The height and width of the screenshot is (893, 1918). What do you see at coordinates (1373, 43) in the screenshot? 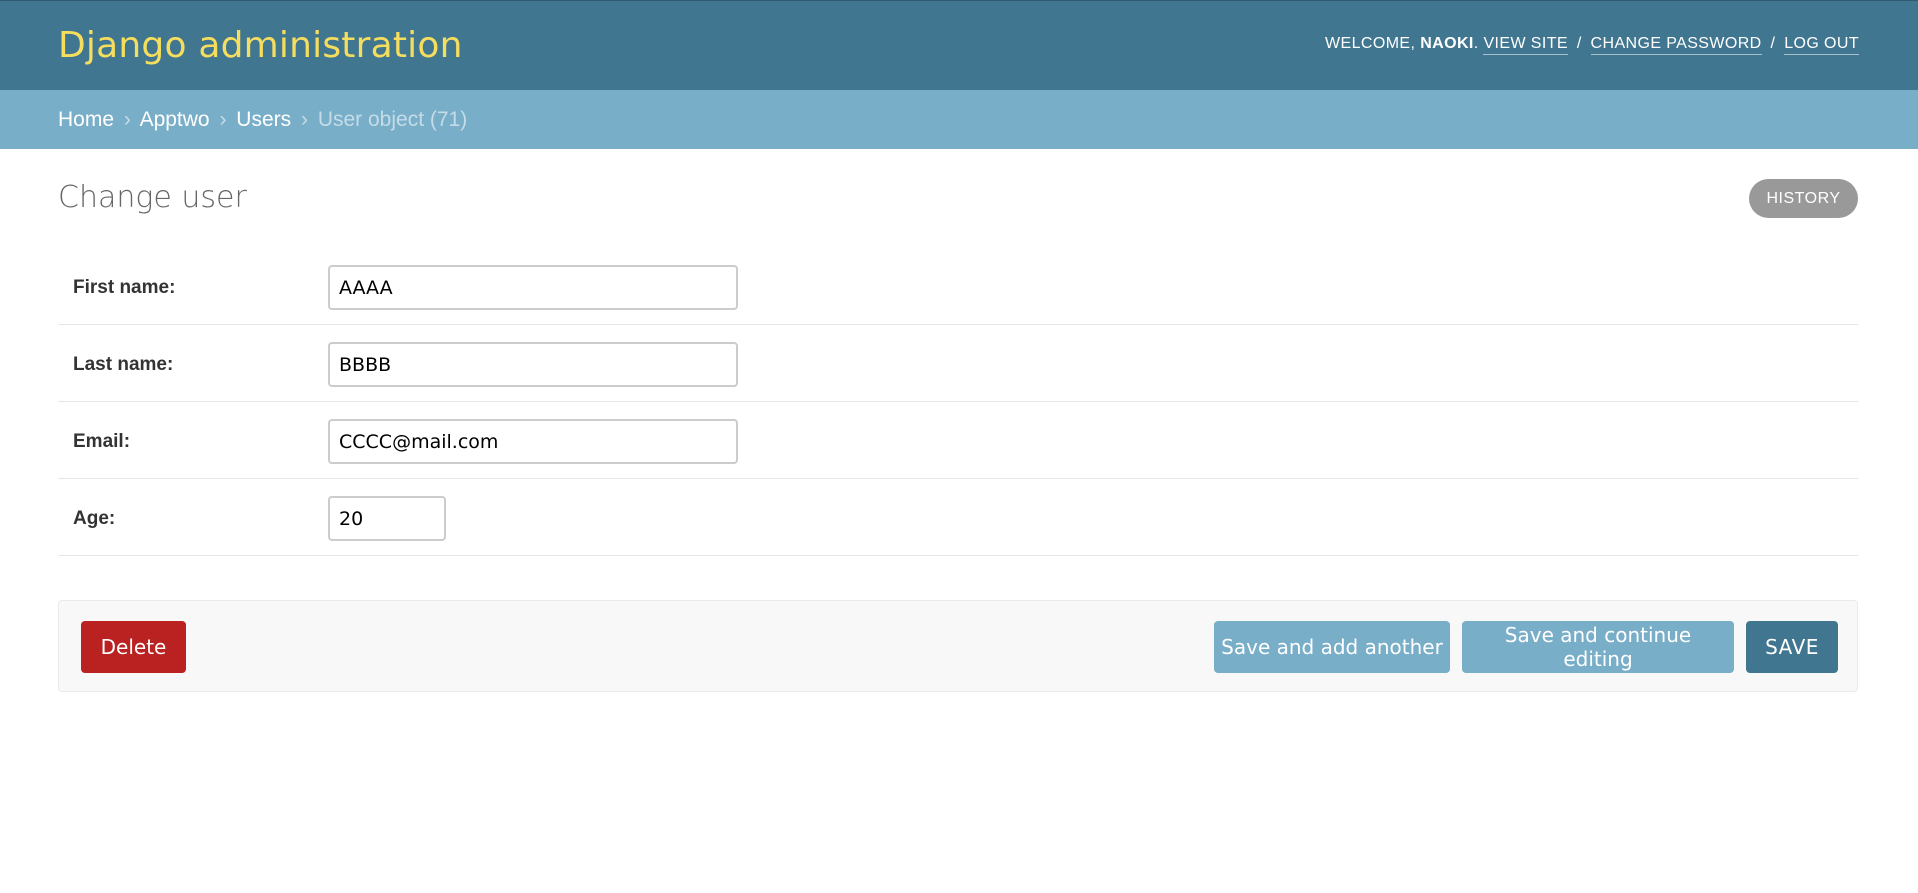
I see `welcome-text: WELCOME,` at bounding box center [1373, 43].